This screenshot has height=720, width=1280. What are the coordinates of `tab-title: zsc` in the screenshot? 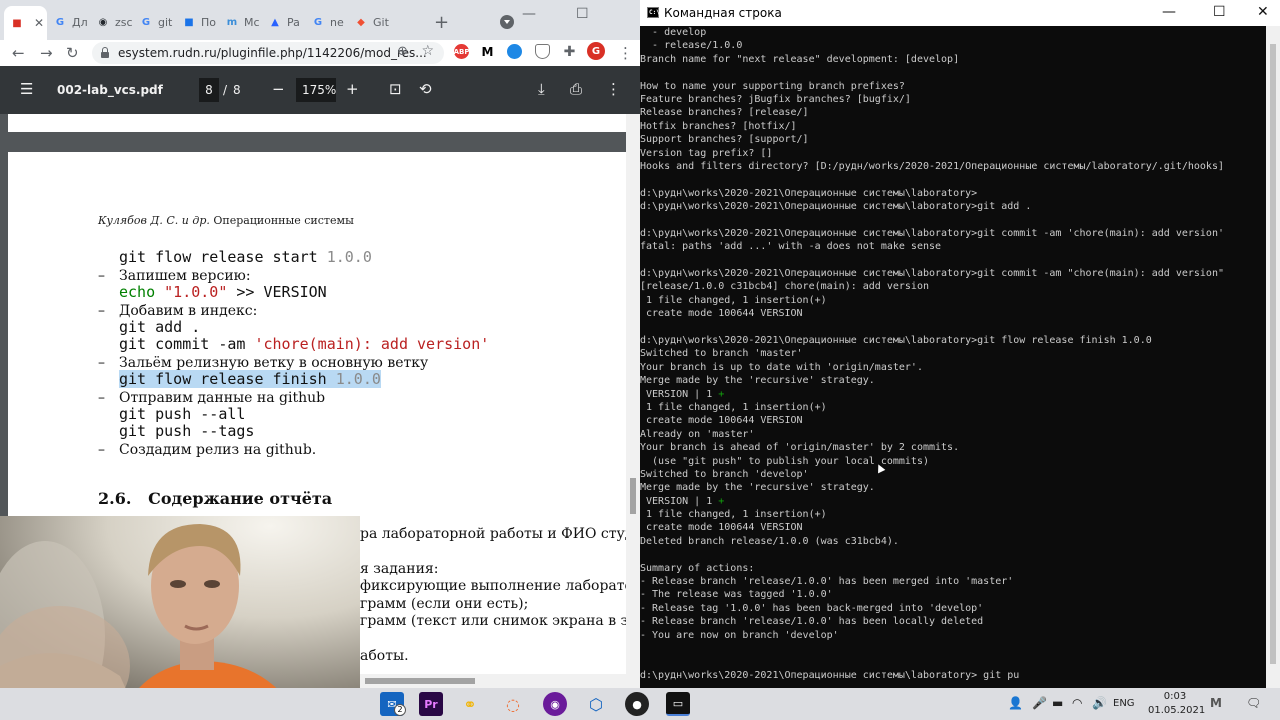 It's located at (124, 22).